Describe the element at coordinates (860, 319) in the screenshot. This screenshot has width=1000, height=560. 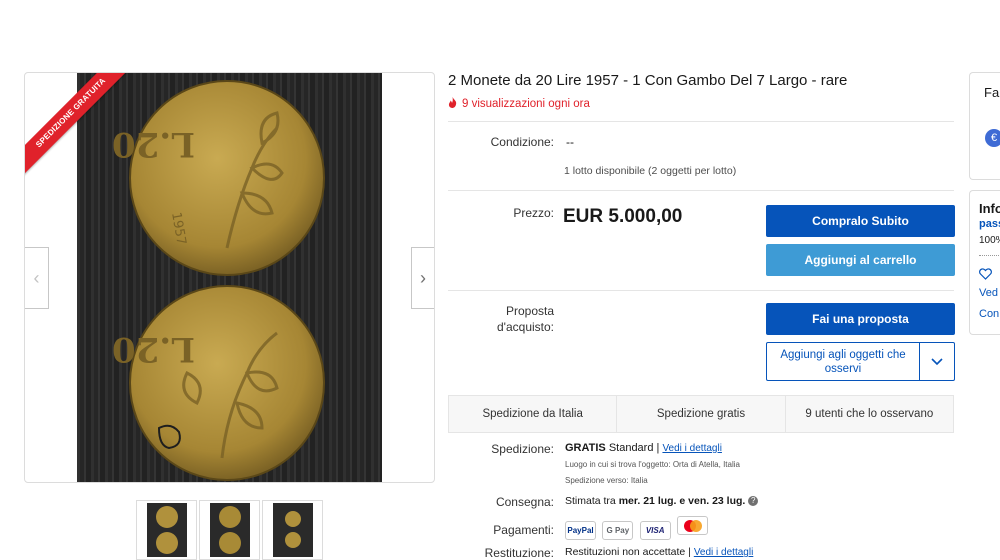
I see `make-offer-button: Fai una proposta` at that location.